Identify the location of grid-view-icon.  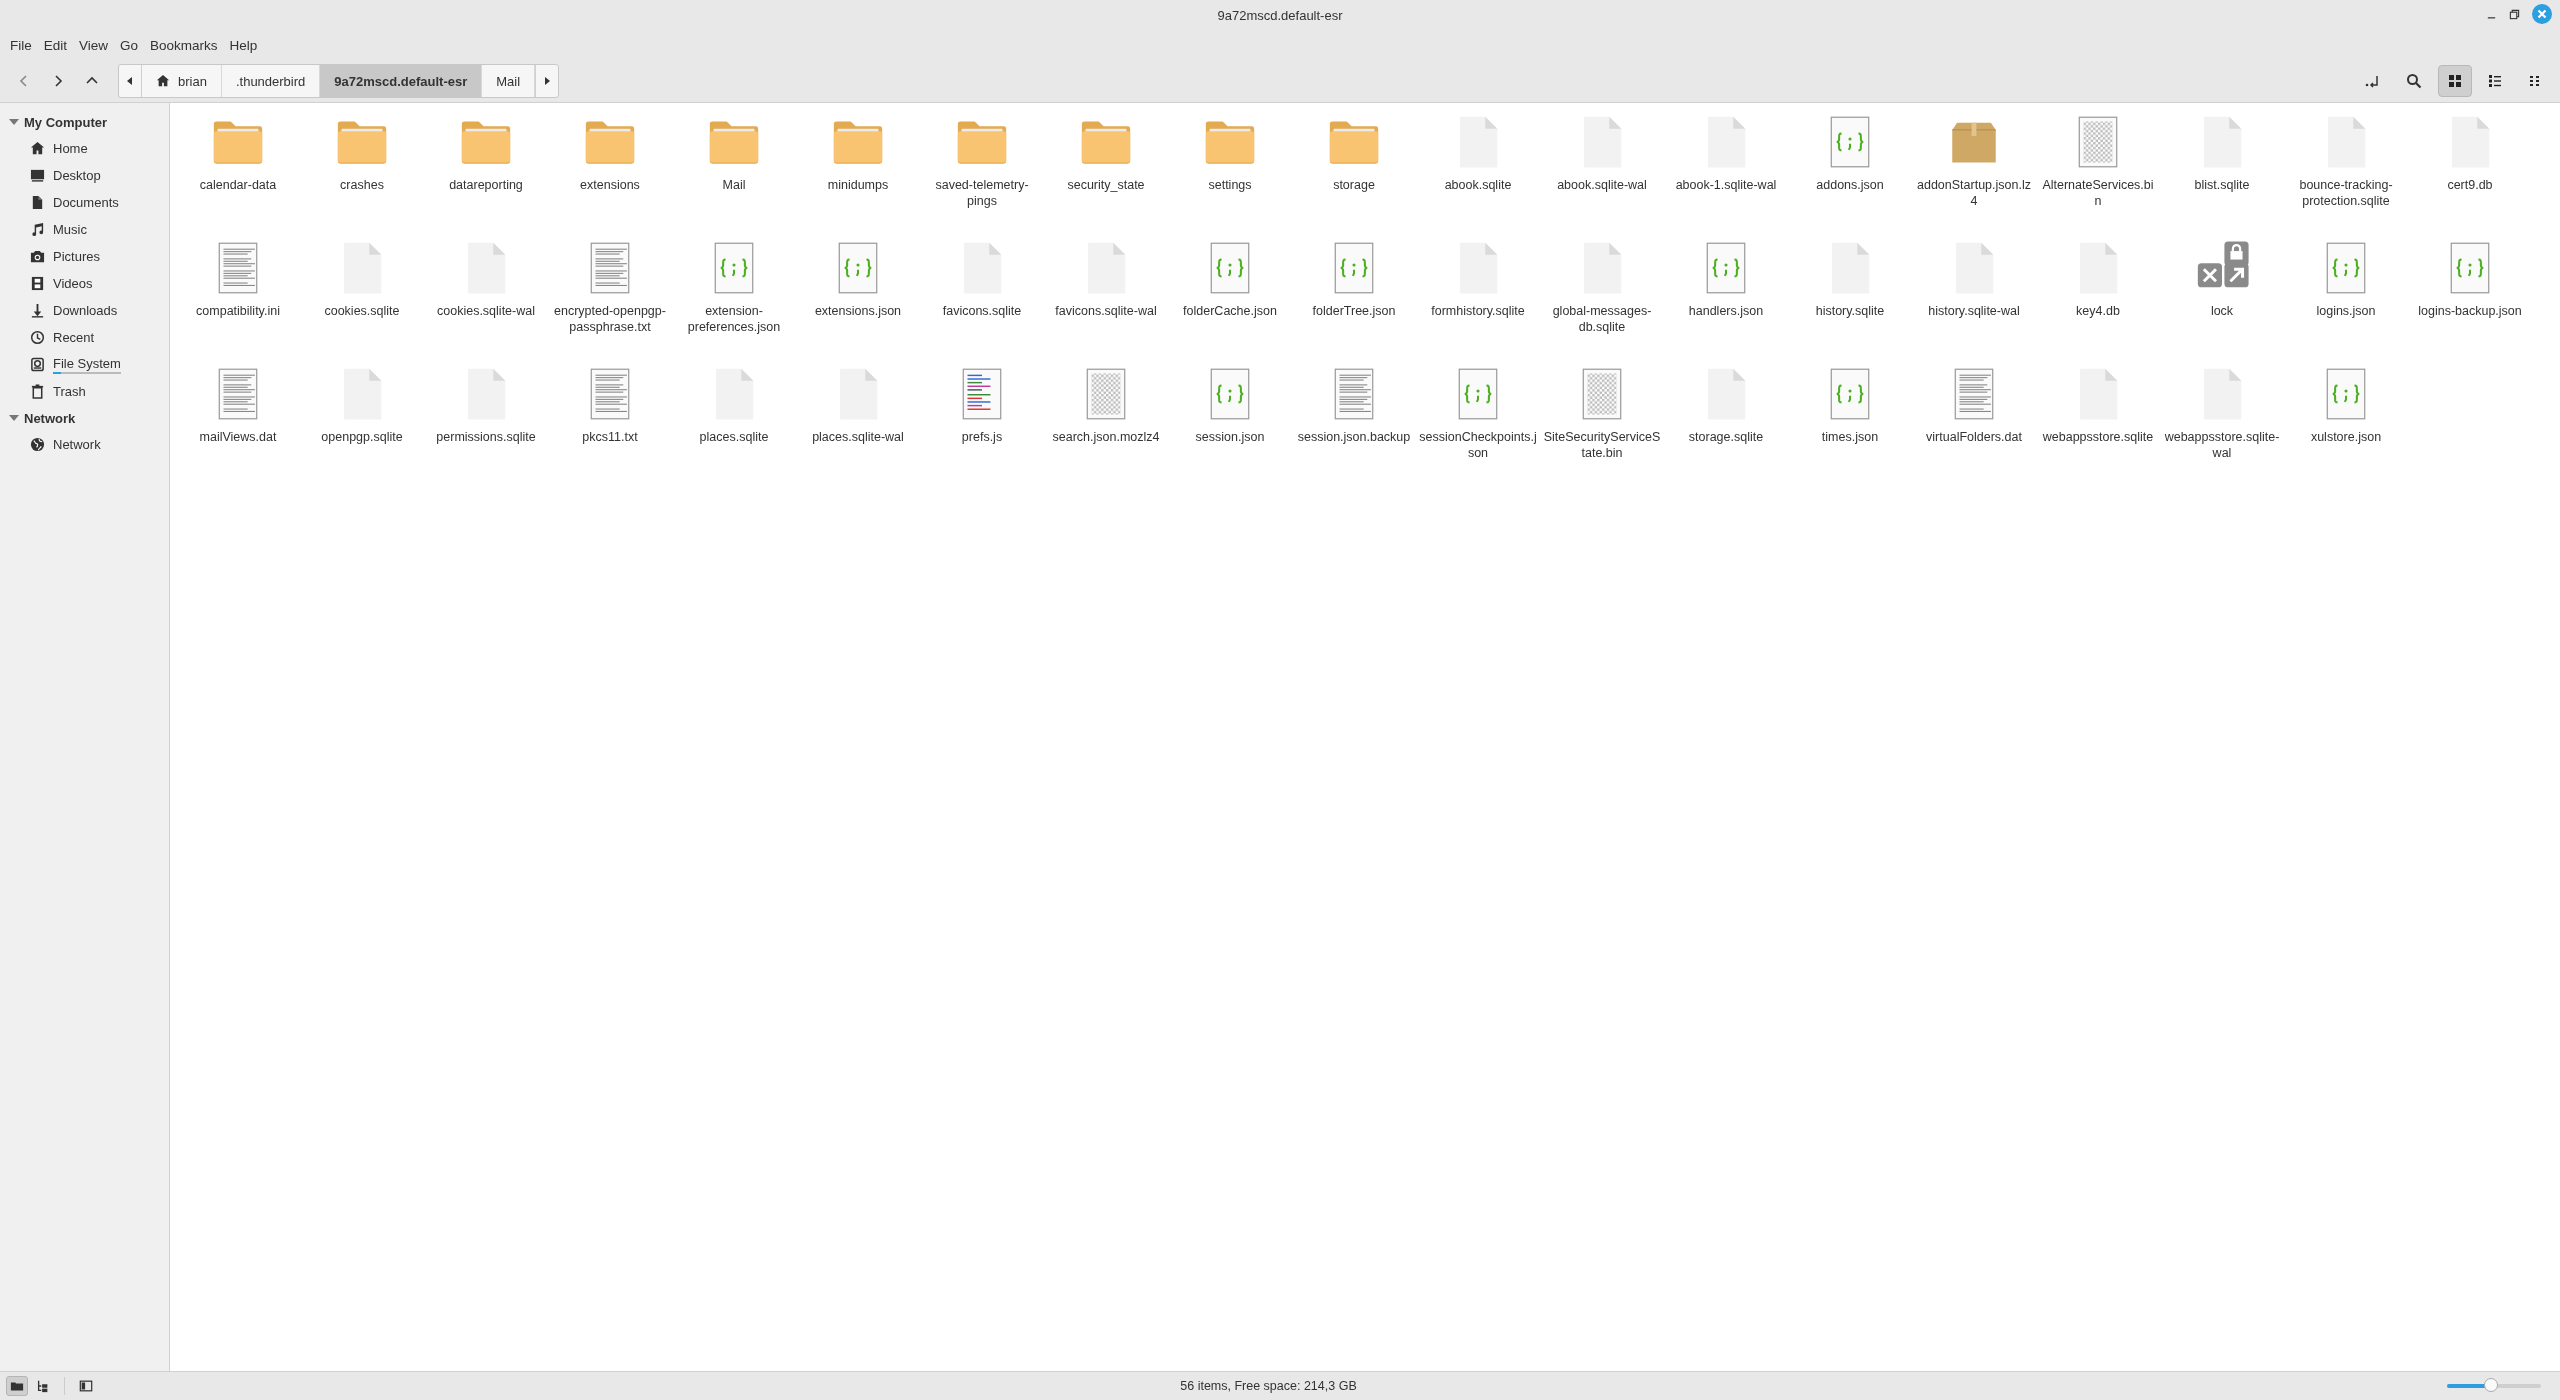
(2455, 81).